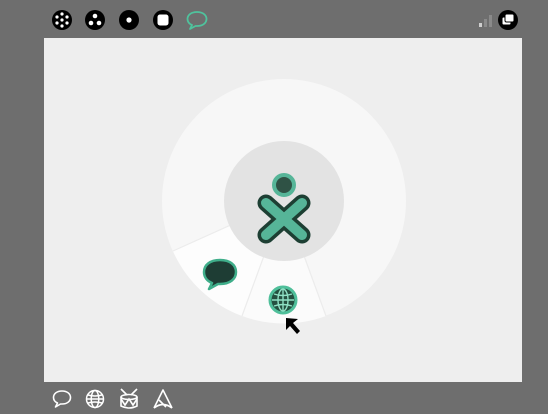  Describe the element at coordinates (129, 20) in the screenshot. I see `home-view-icon` at that location.